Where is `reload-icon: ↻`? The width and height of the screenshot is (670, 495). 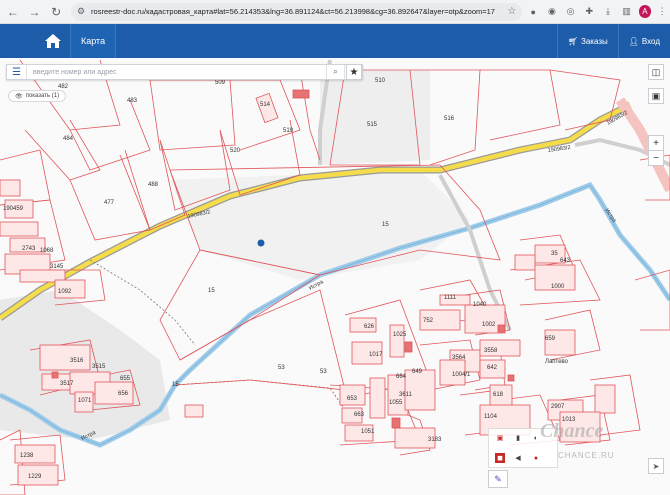 reload-icon: ↻ is located at coordinates (56, 12).